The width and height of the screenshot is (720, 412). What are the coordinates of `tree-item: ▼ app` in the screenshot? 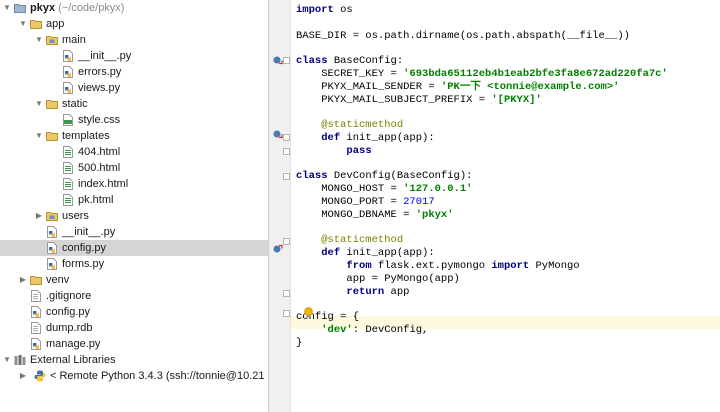 It's located at (134, 24).